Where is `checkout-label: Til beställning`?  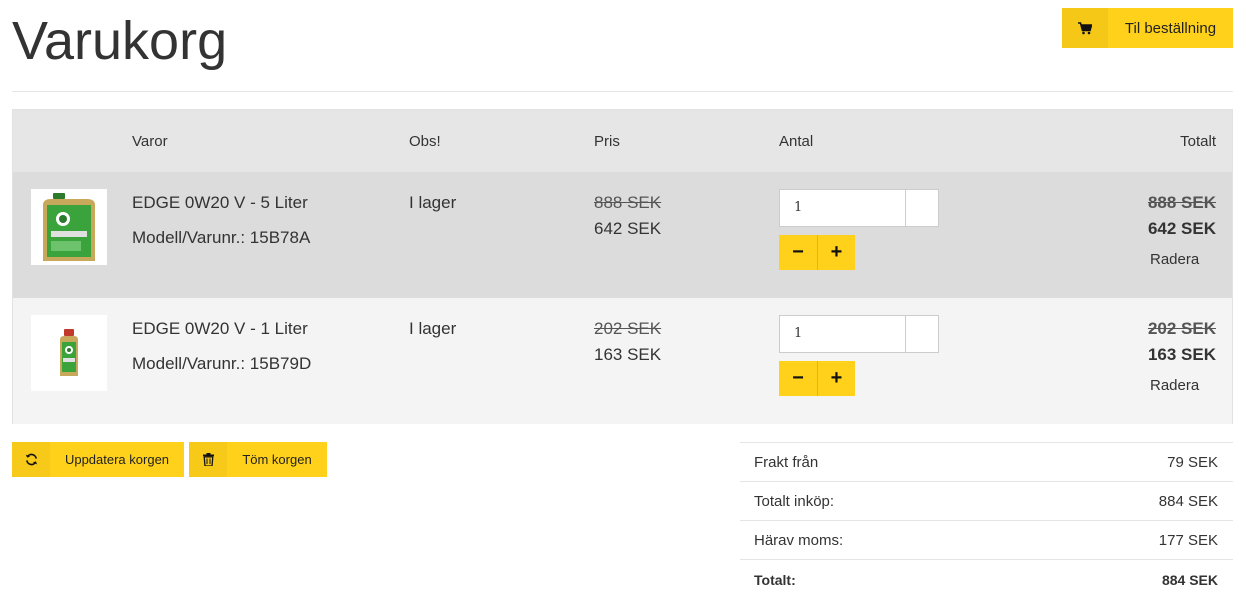
checkout-label: Til beställning is located at coordinates (1170, 28).